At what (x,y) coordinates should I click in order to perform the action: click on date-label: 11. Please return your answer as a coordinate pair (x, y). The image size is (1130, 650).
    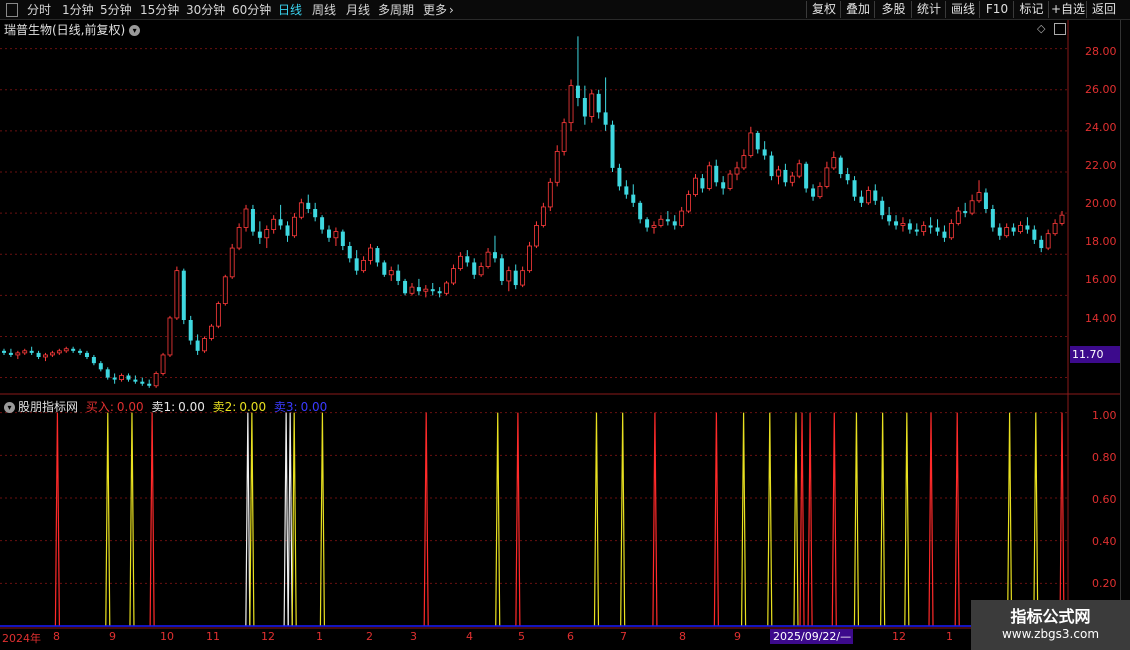
    Looking at the image, I should click on (213, 636).